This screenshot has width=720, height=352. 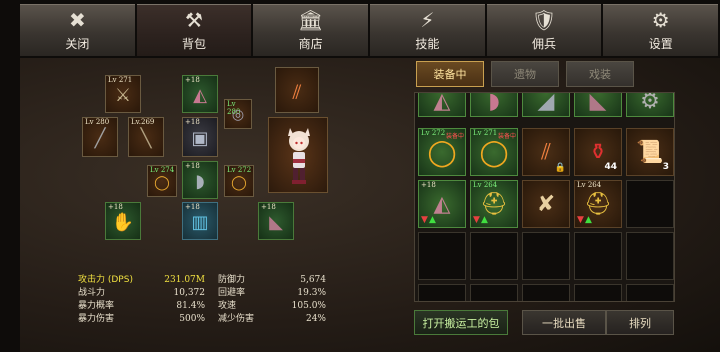 I want to click on equip-slot-helmet: +18 ◭, so click(x=200, y=94).